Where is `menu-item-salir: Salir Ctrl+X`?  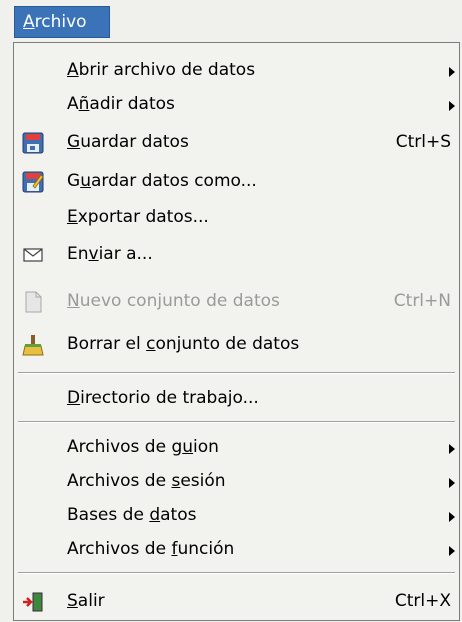
menu-item-salir: Salir Ctrl+X is located at coordinates (236, 602).